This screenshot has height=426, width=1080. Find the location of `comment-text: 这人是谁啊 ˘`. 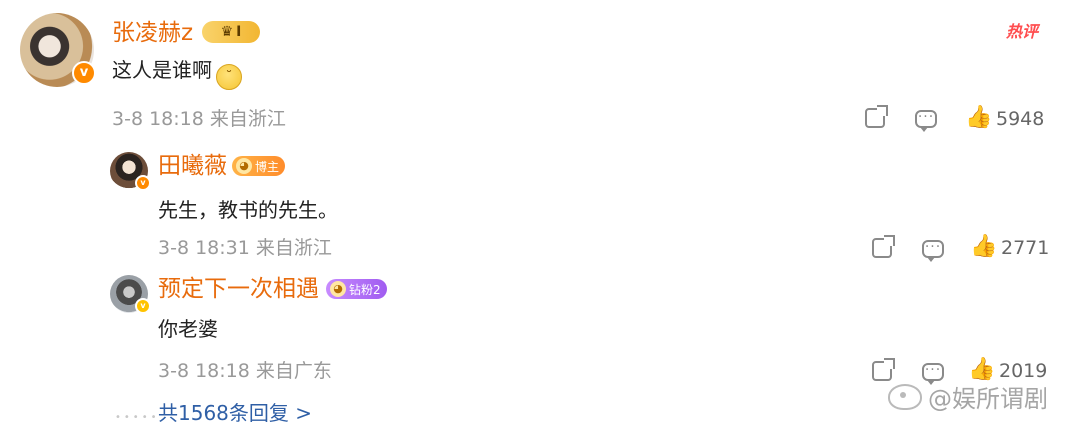

comment-text: 这人是谁啊 ˘ is located at coordinates (177, 73).